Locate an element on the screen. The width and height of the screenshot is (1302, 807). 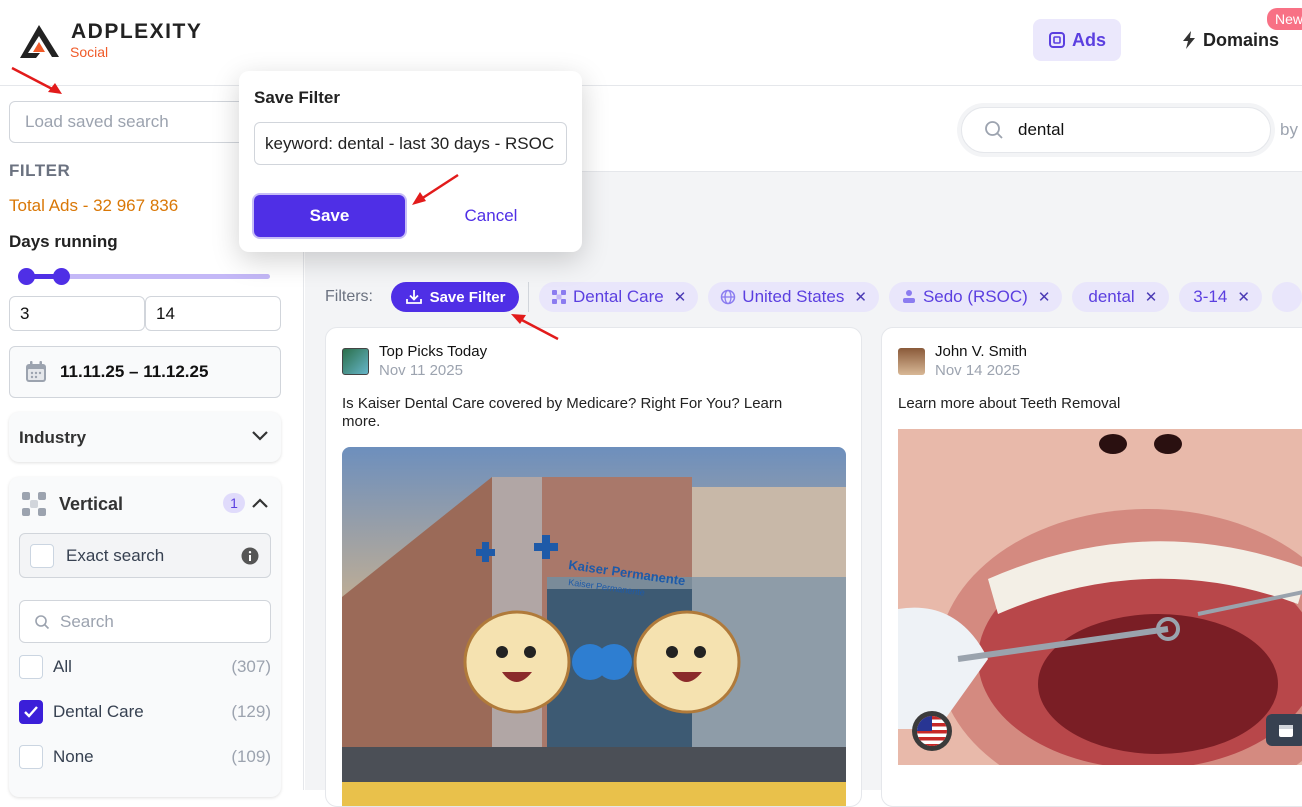
dialog-save-label: Save is located at coordinates (329, 215).